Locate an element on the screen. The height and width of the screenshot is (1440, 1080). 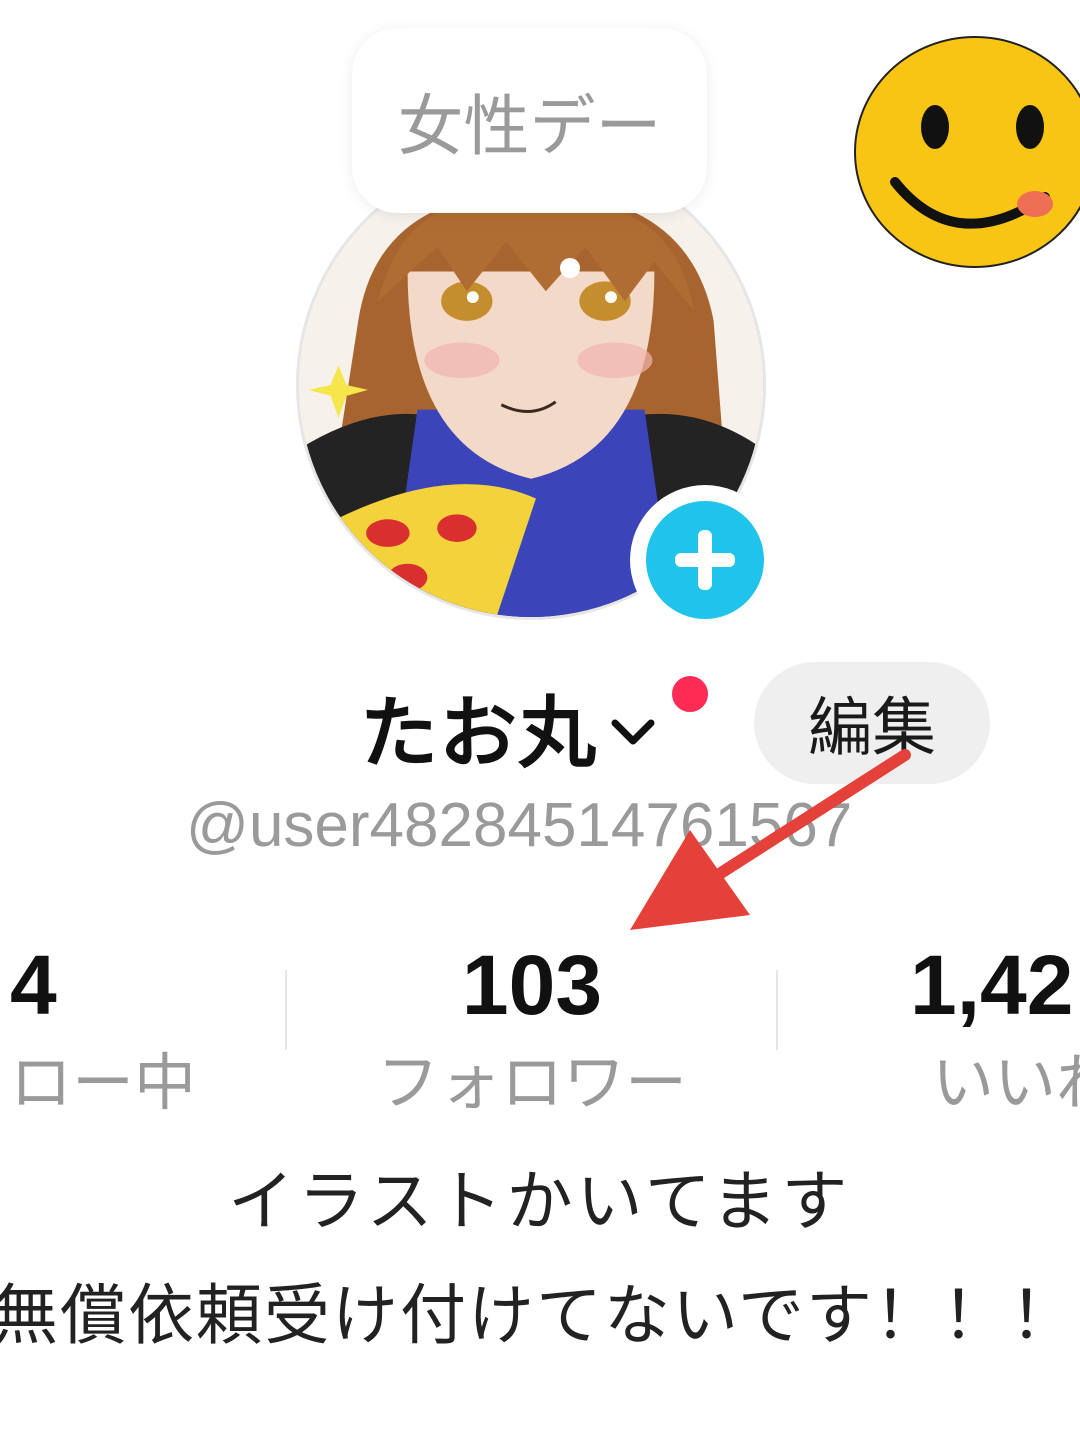
chevron-down-icon is located at coordinates (633, 731).